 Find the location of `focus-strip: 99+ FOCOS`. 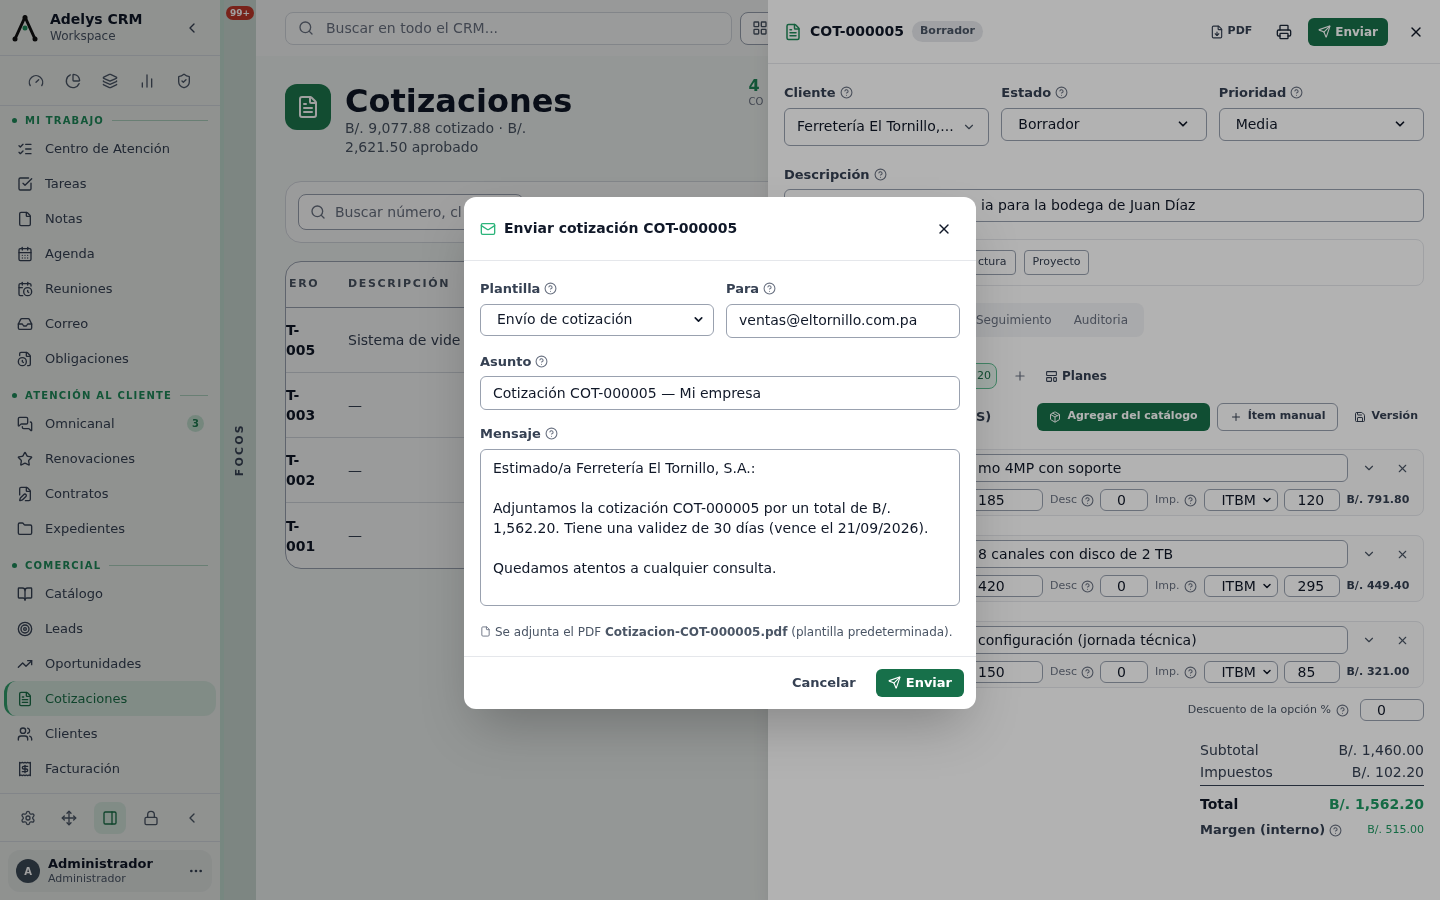

focus-strip: 99+ FOCOS is located at coordinates (238, 450).